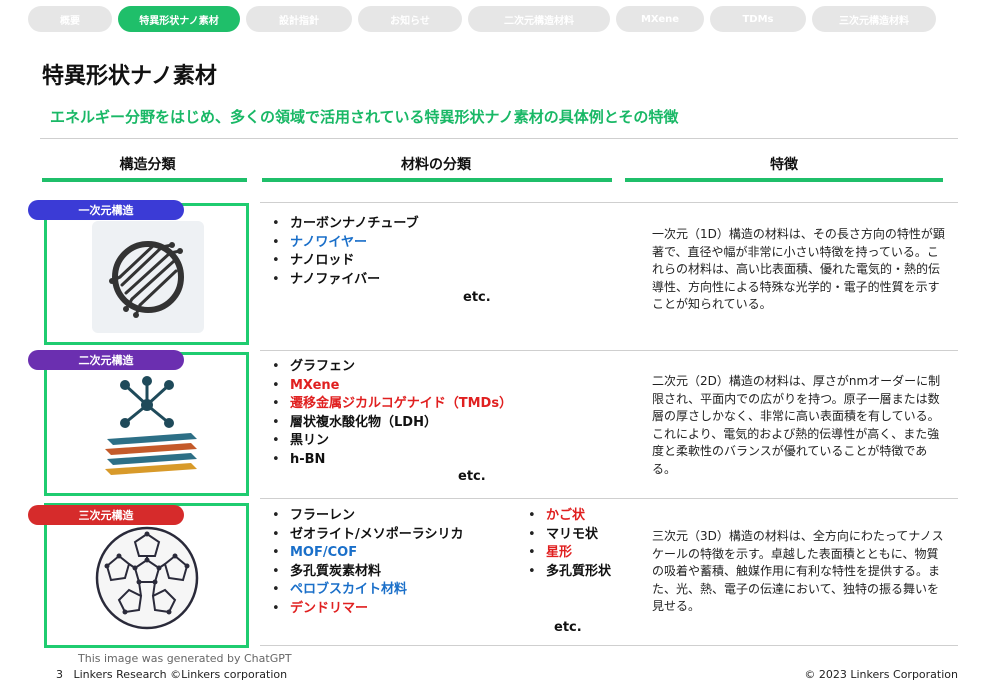  I want to click on list-item: かご状, so click(569, 516).